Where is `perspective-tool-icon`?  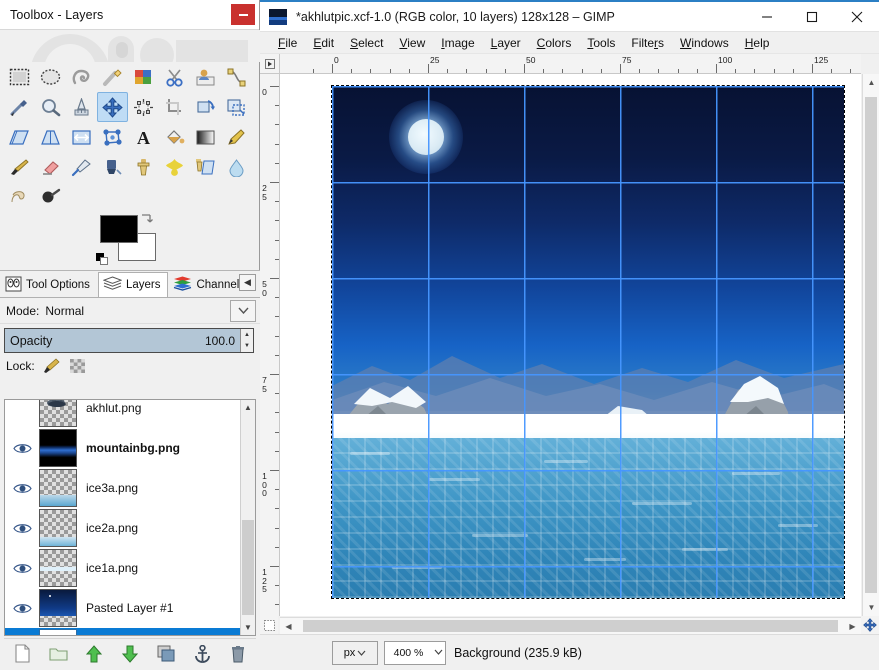
perspective-tool-icon is located at coordinates (50, 137).